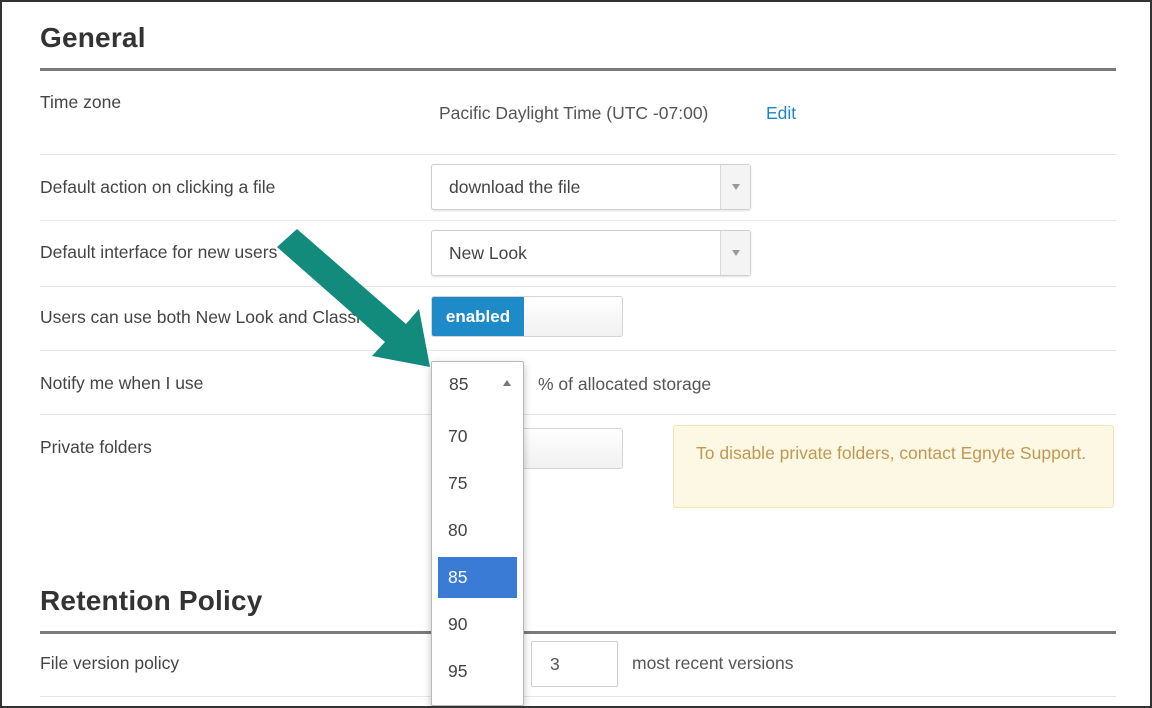 This screenshot has width=1152, height=708. I want to click on dropdown-option-selected: 85, so click(477, 577).